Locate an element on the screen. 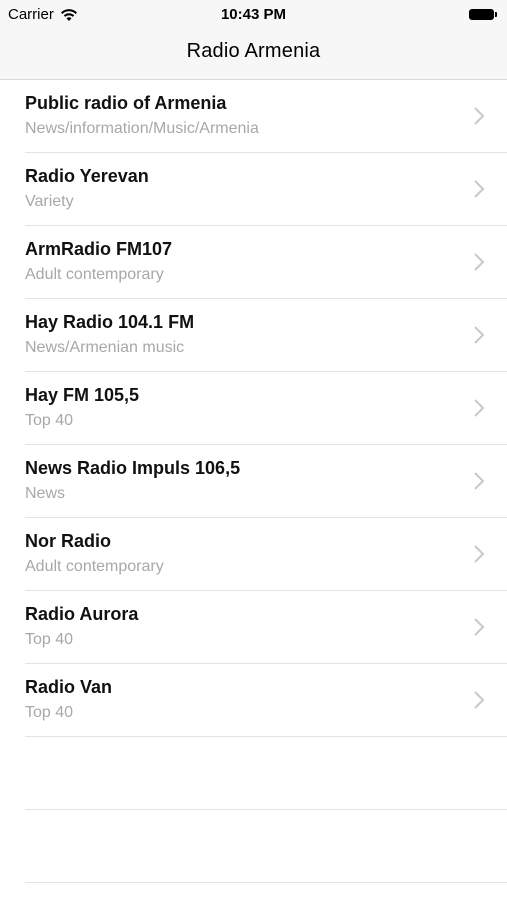  station-row-armradio-fm107: ArmRadio FM107 Adult contemporary is located at coordinates (253, 262).